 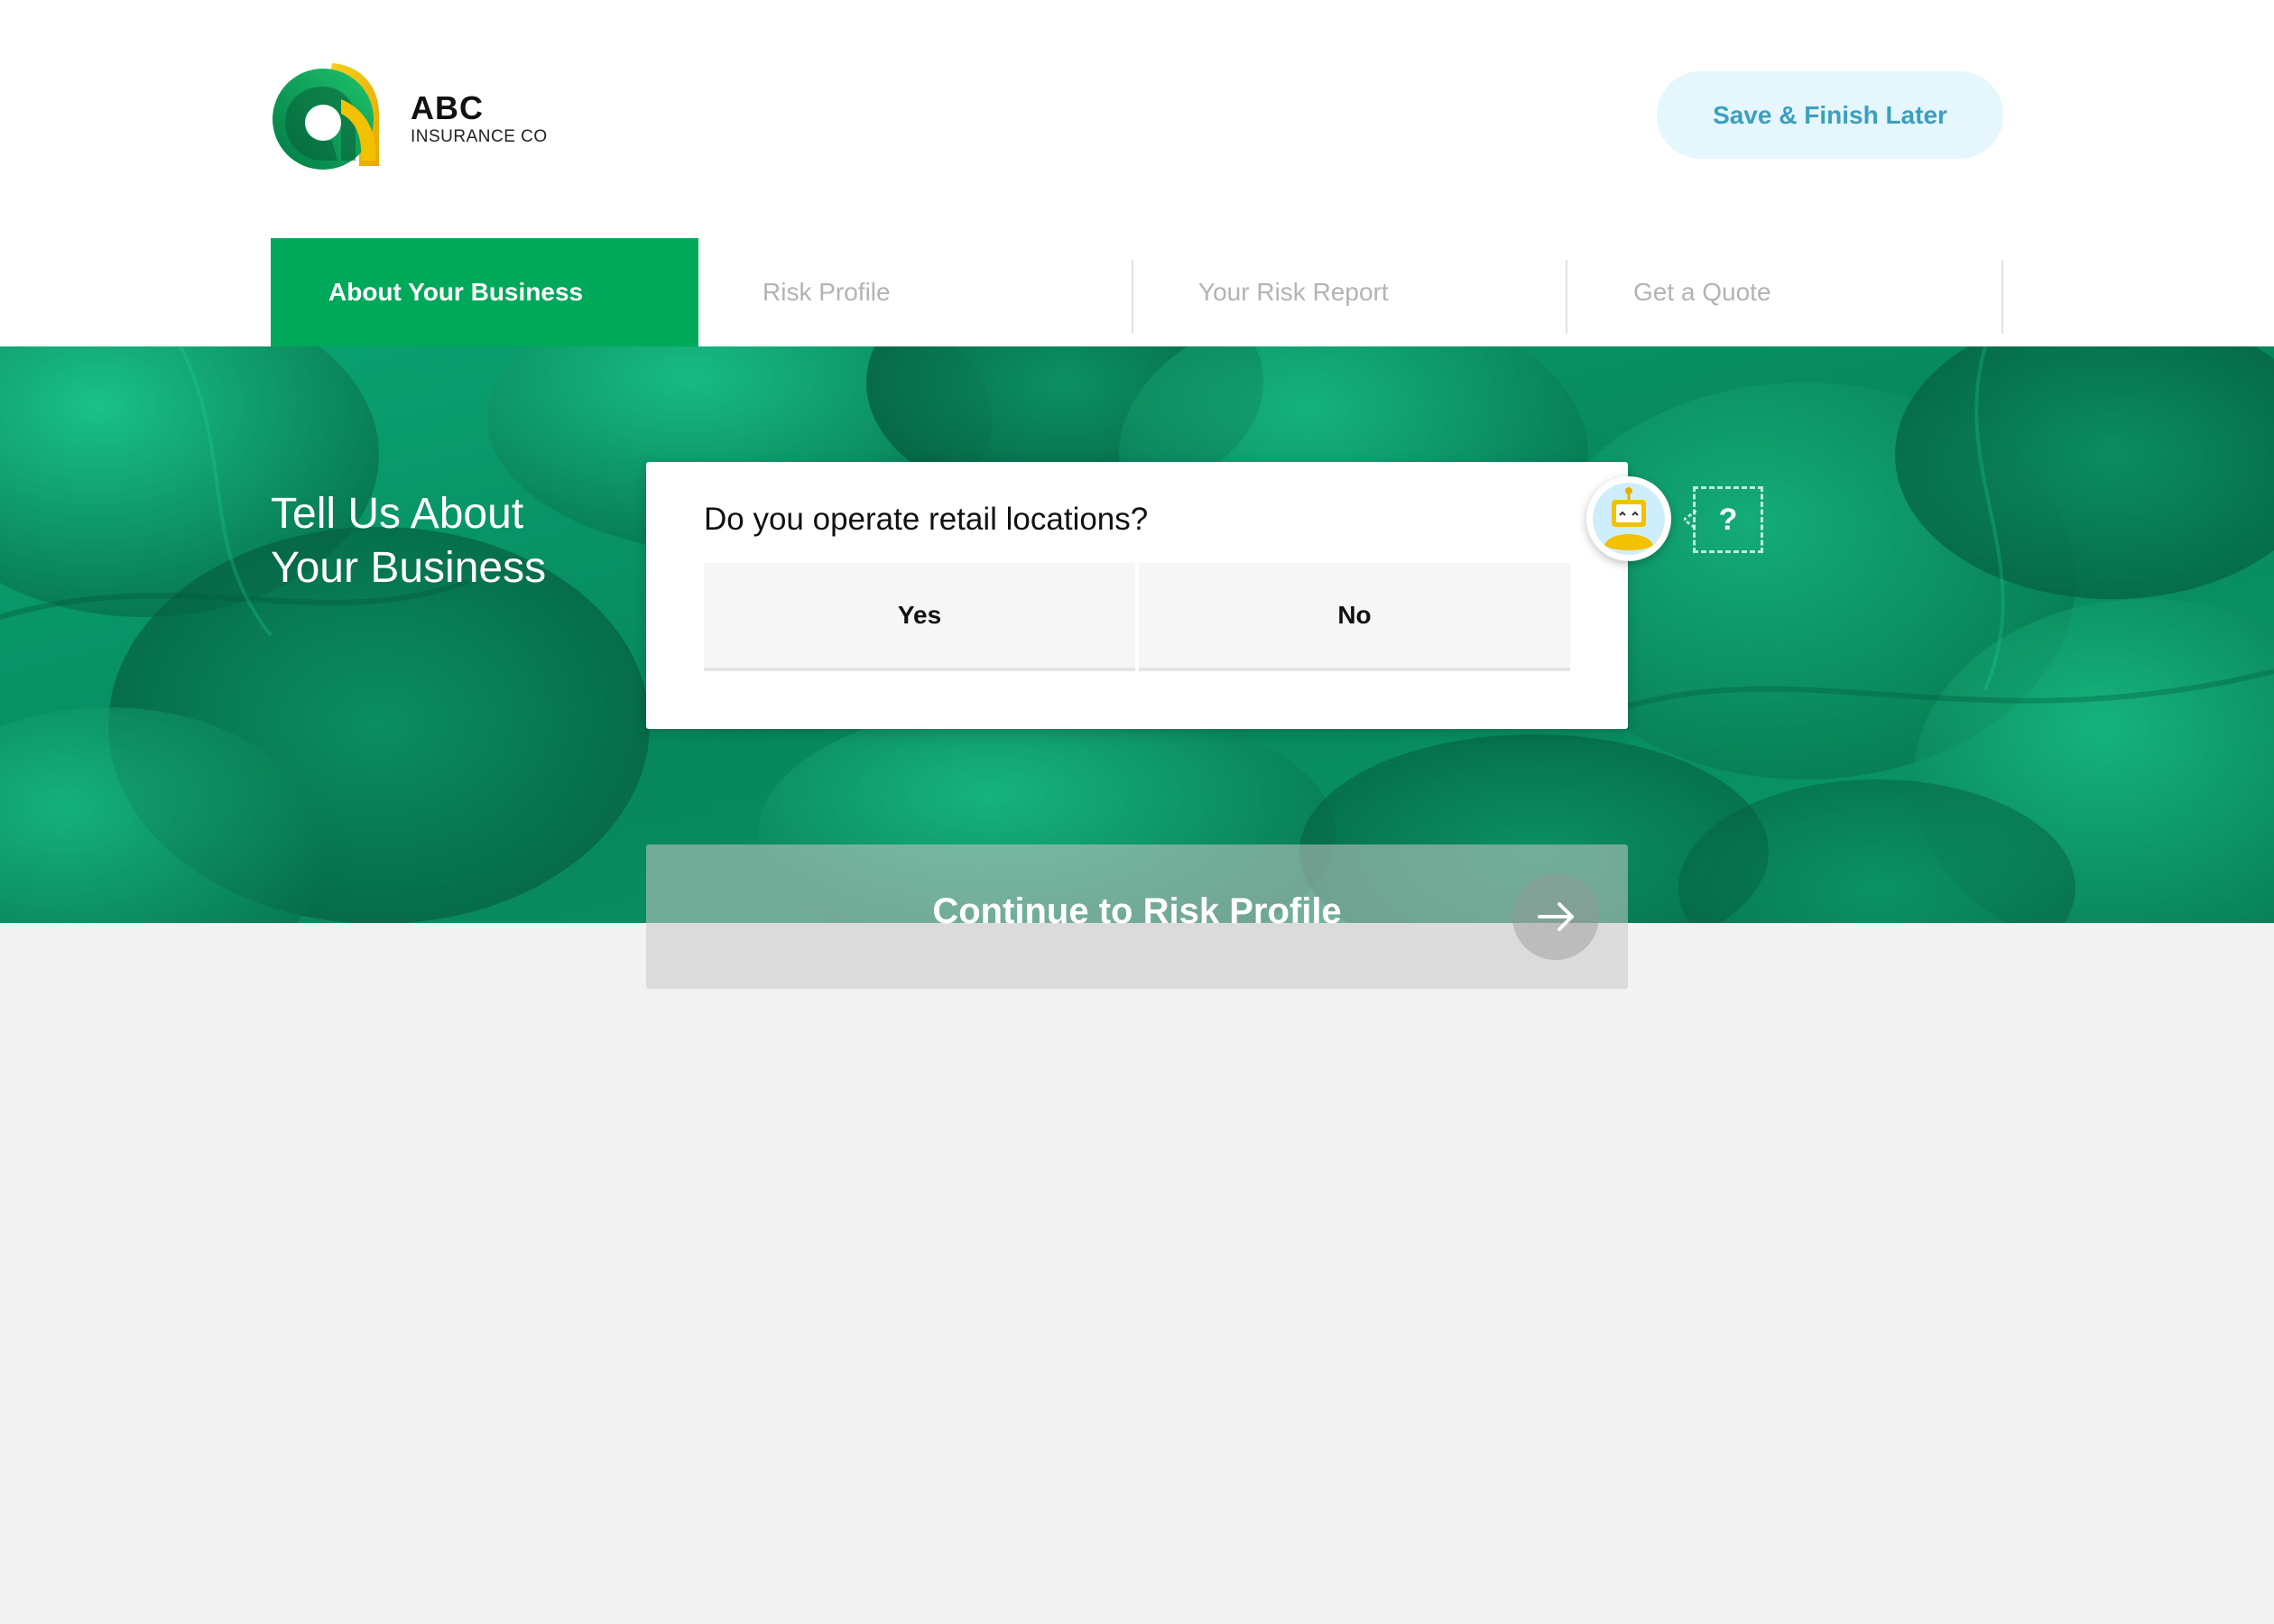 I want to click on step-about-your-business: About Your Business, so click(x=485, y=292).